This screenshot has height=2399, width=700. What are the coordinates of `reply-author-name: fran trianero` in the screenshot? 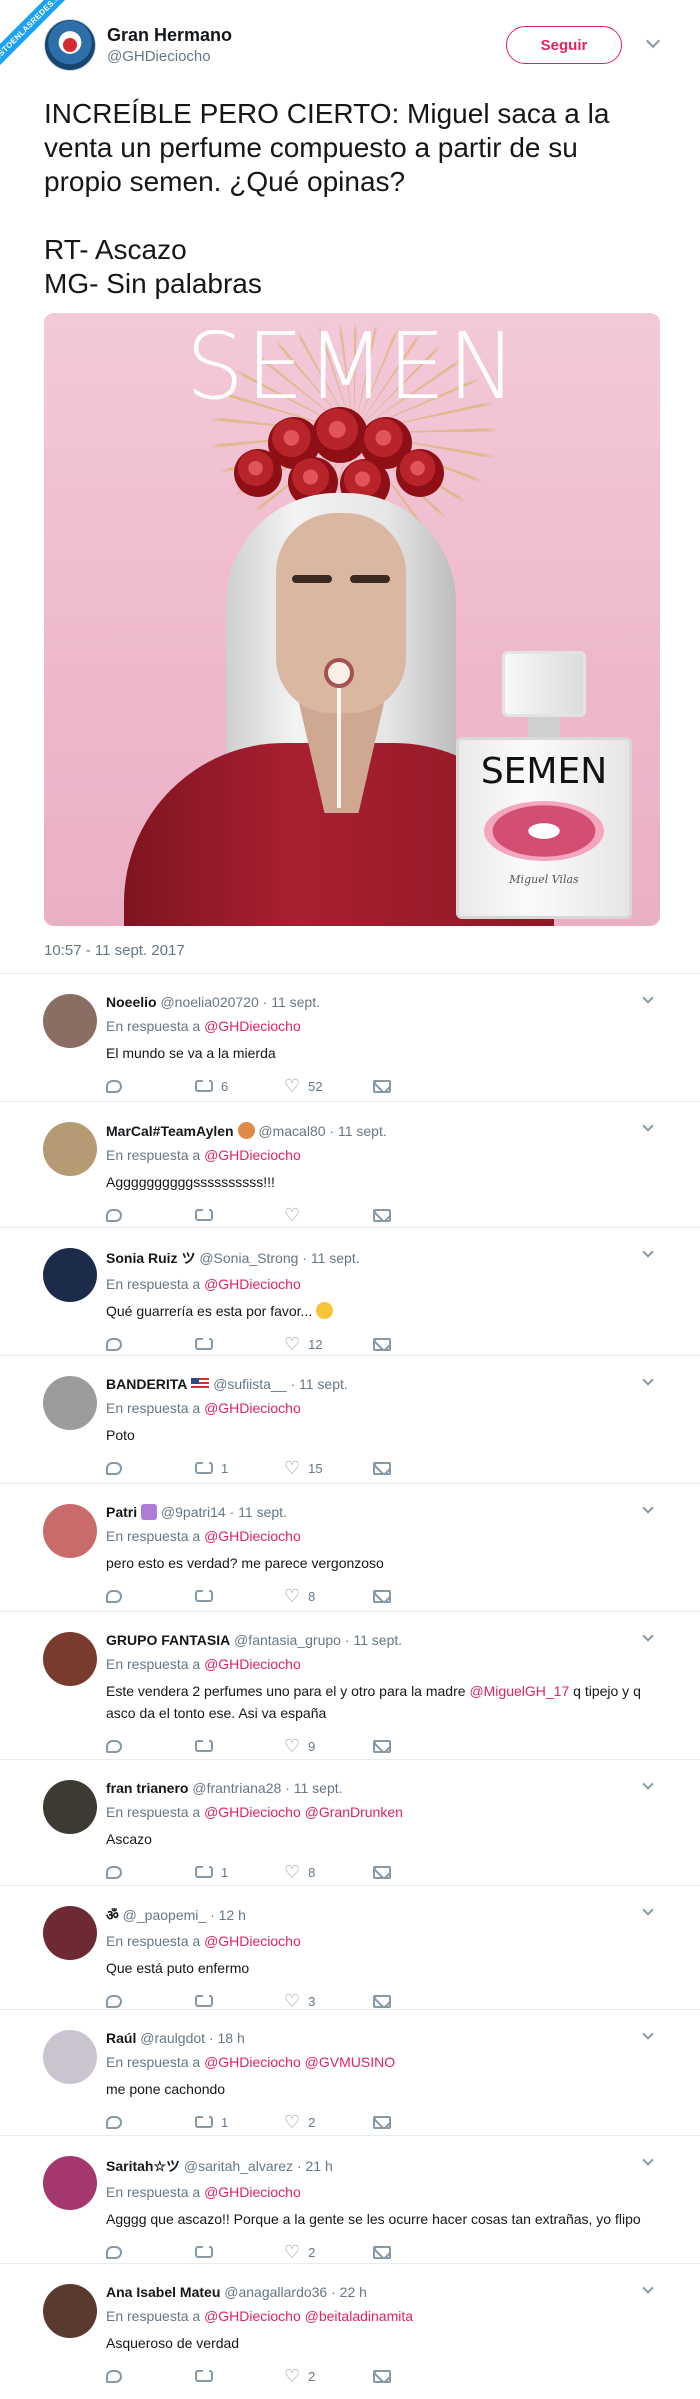 It's located at (147, 1788).